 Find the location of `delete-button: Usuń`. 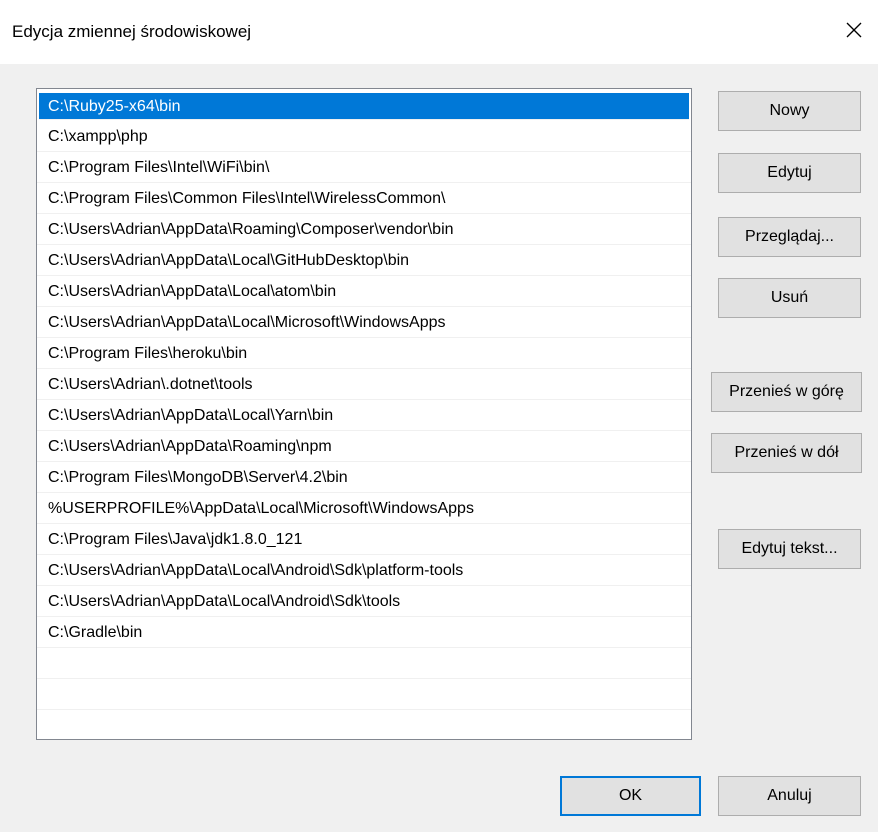

delete-button: Usuń is located at coordinates (789, 298).